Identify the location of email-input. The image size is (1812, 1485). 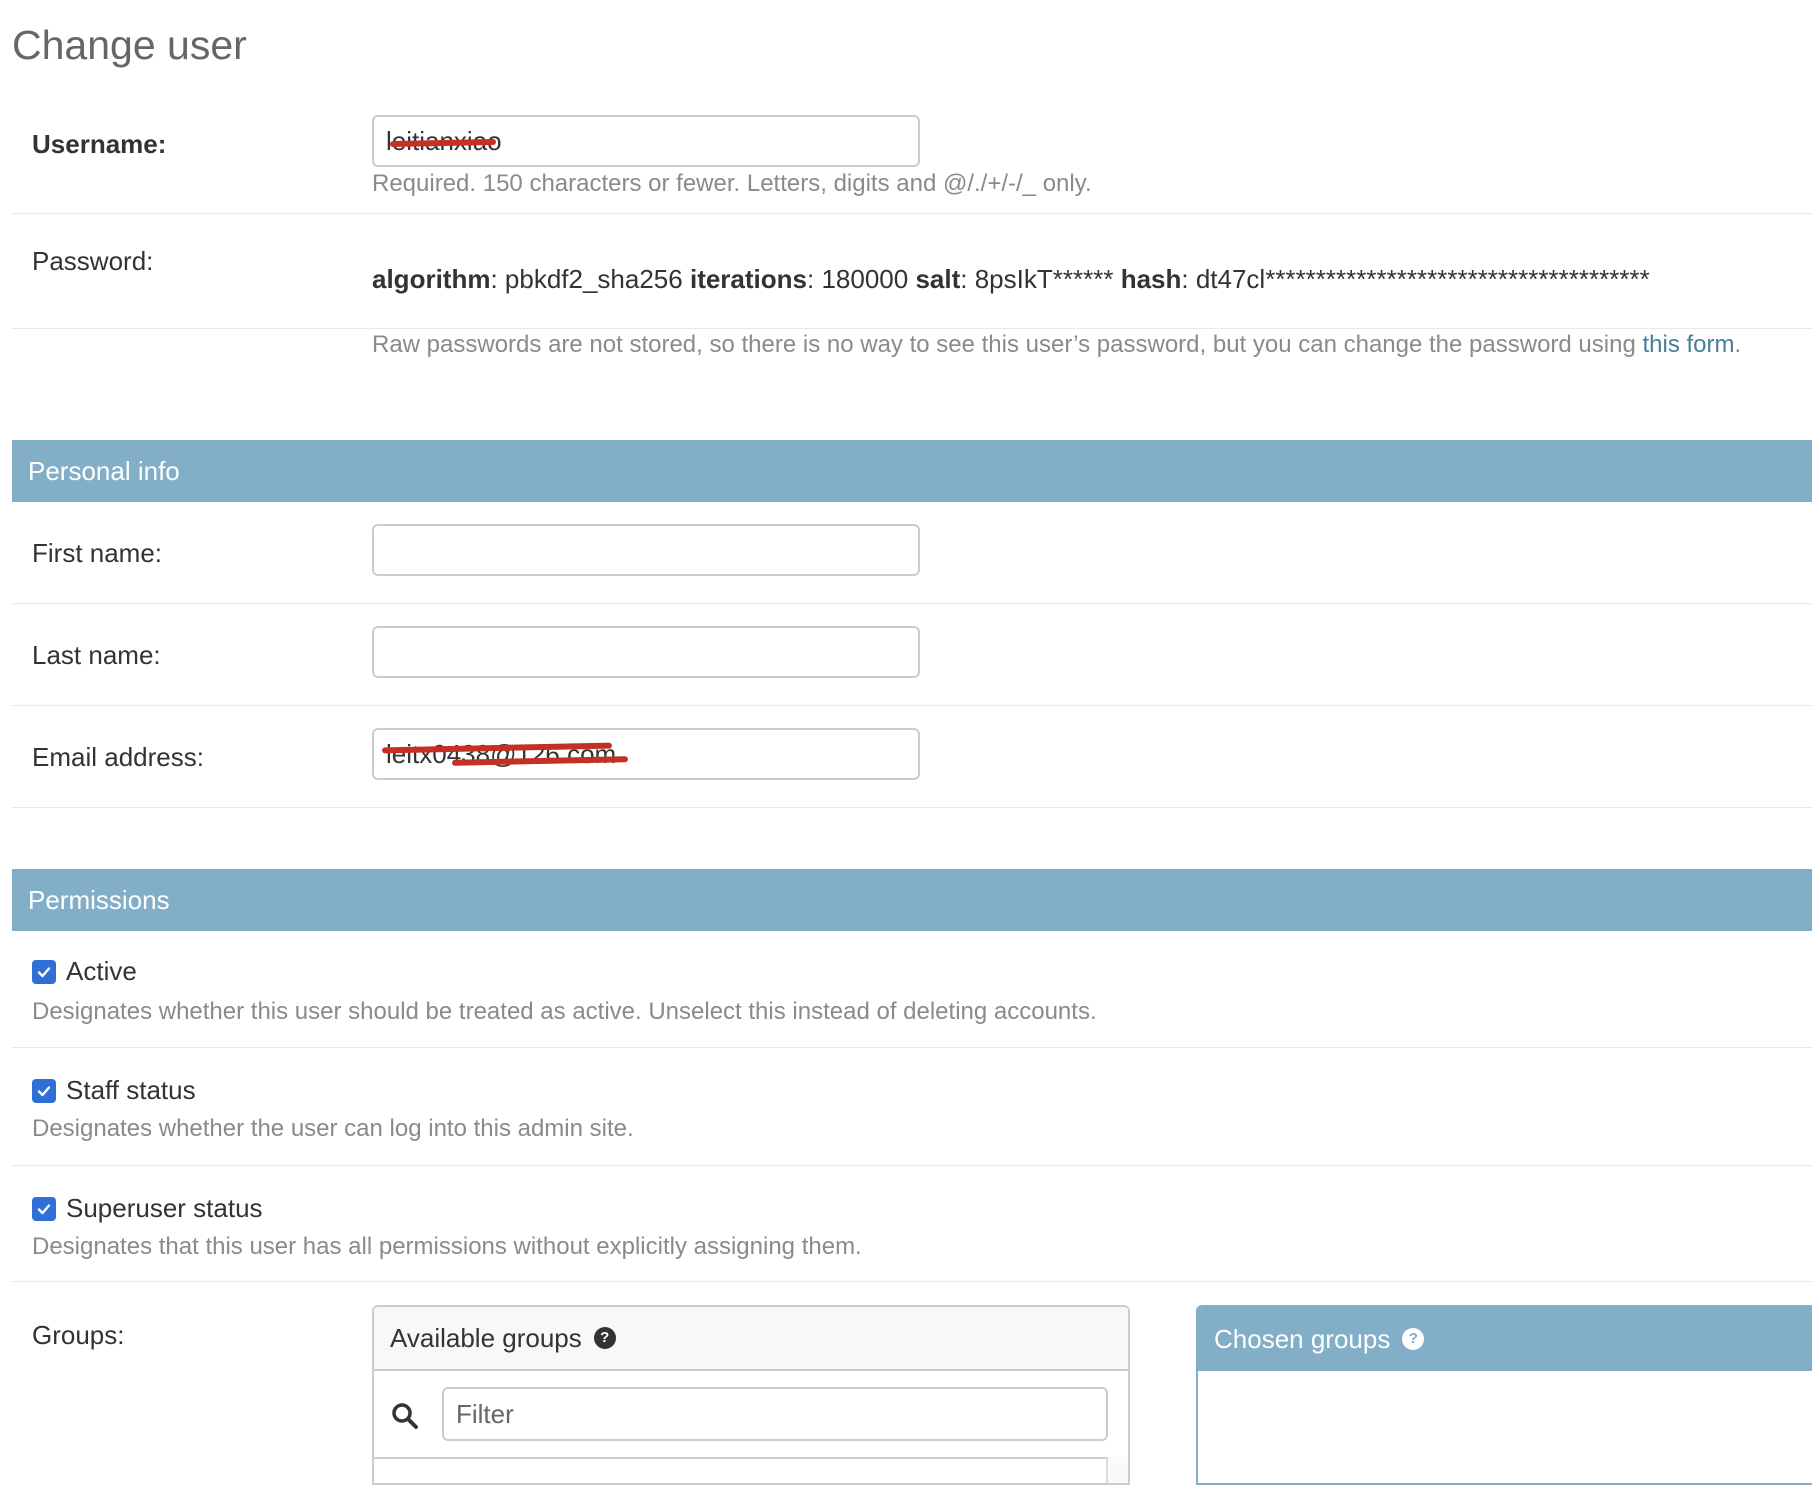
(646, 754).